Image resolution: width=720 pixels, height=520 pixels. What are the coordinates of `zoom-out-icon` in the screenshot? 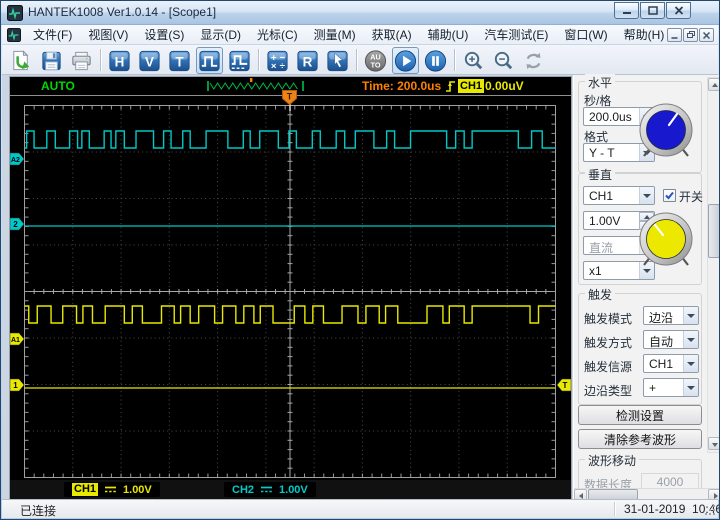 It's located at (503, 60).